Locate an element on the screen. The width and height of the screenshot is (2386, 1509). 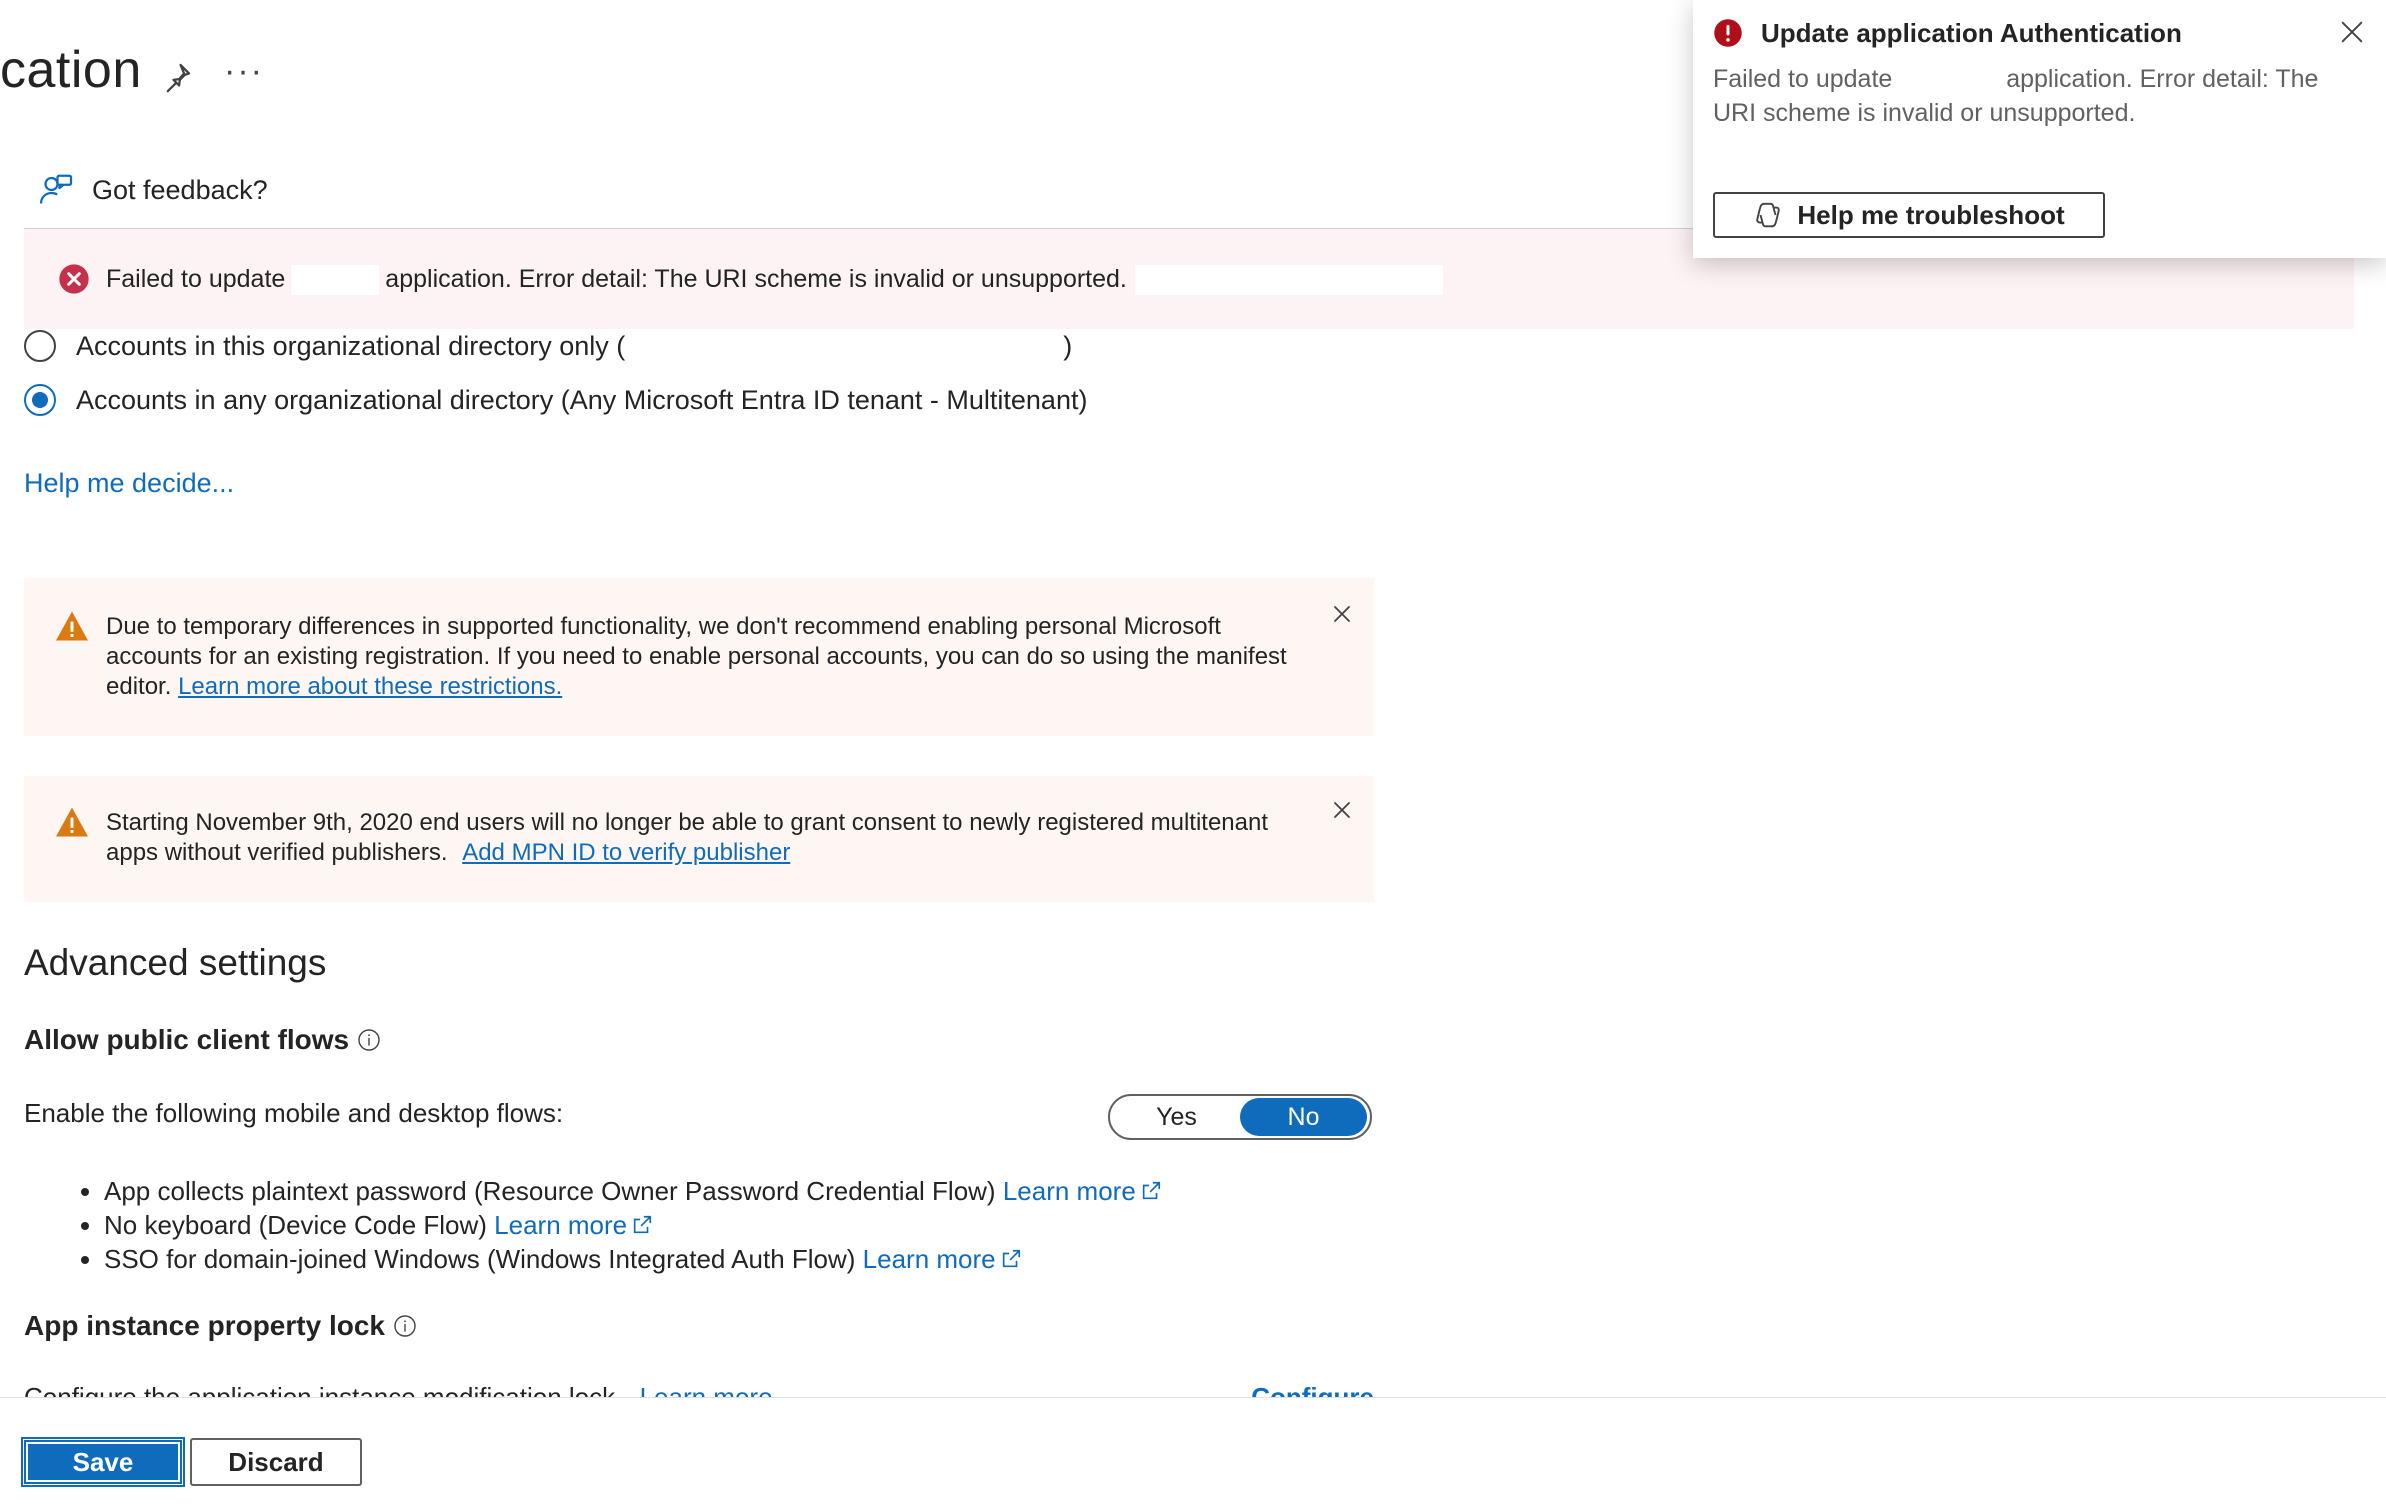
learn-more-restrictions-link: Learn more about these restrictions. is located at coordinates (370, 686).